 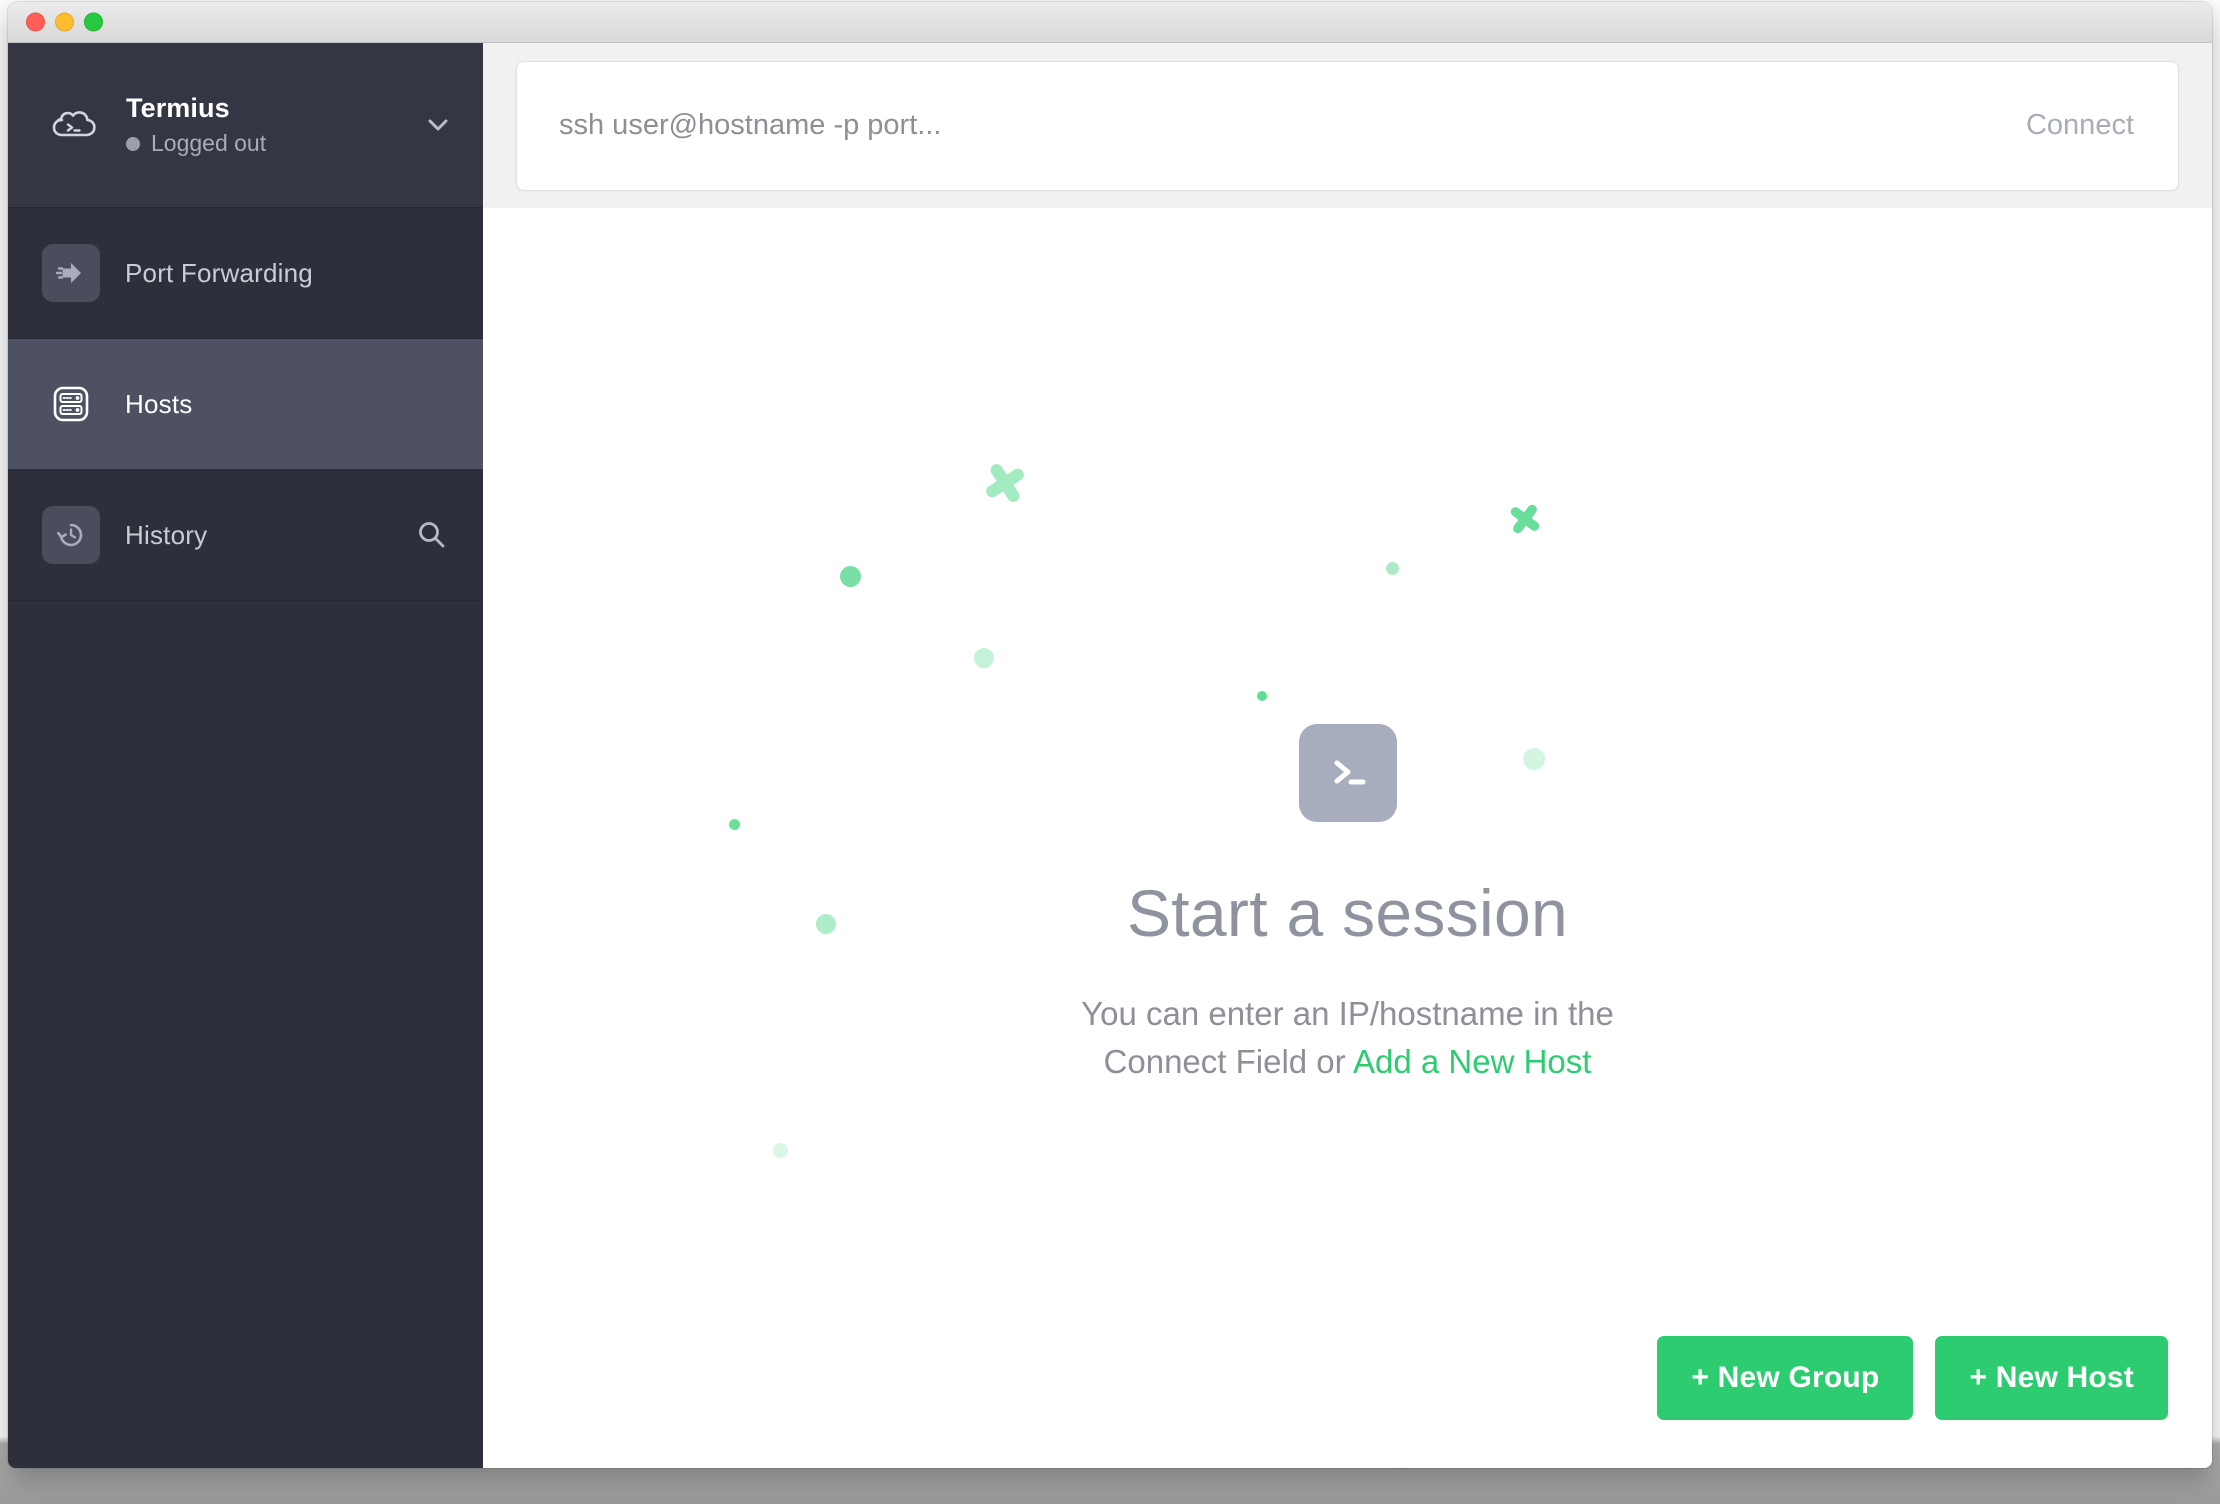 What do you see at coordinates (245, 1034) in the screenshot?
I see `sidebar-empty-space` at bounding box center [245, 1034].